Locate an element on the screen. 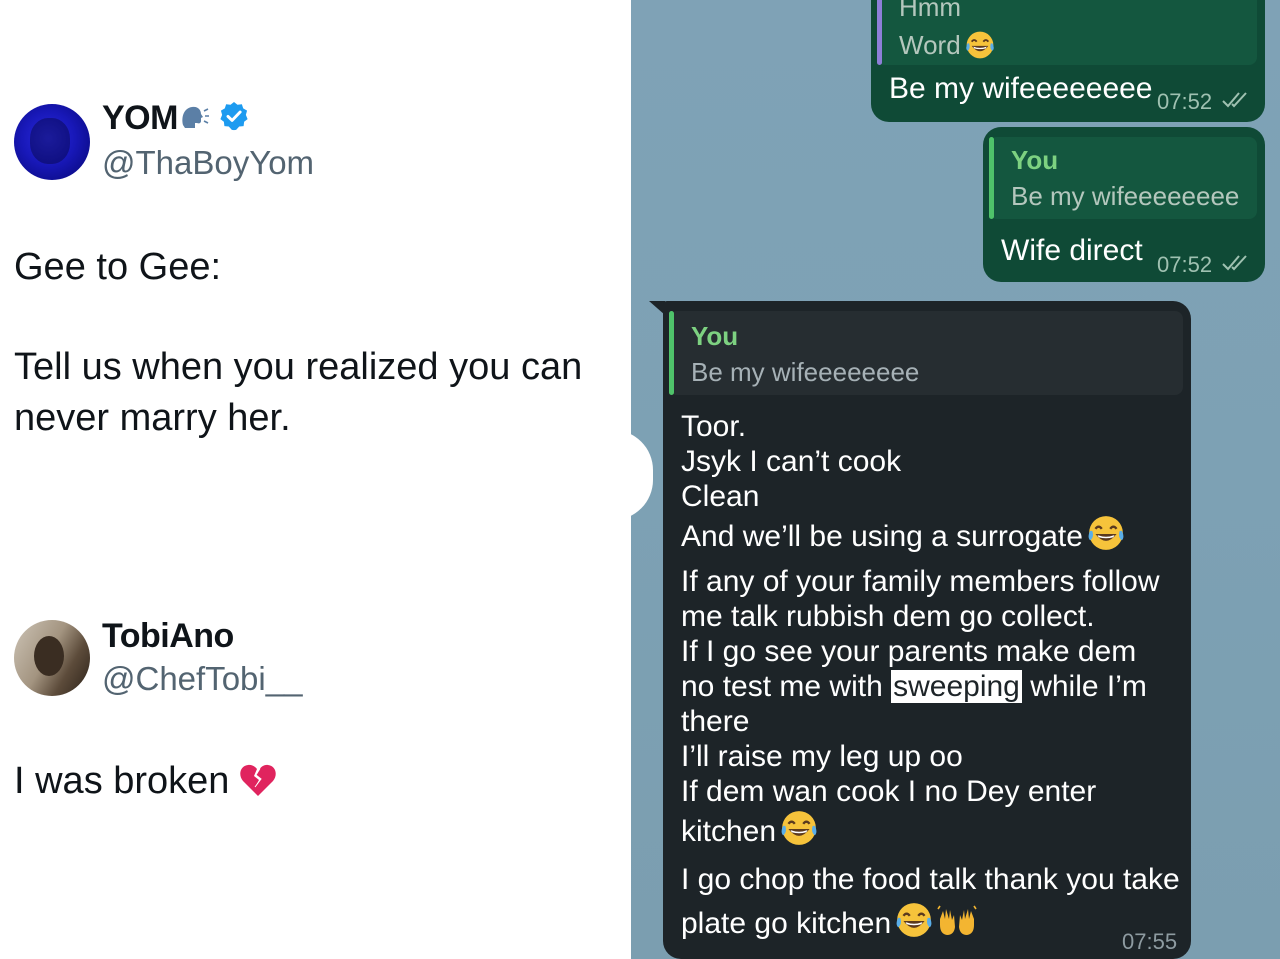 The width and height of the screenshot is (1280, 959). reply-author-name: TobiAno is located at coordinates (168, 636).